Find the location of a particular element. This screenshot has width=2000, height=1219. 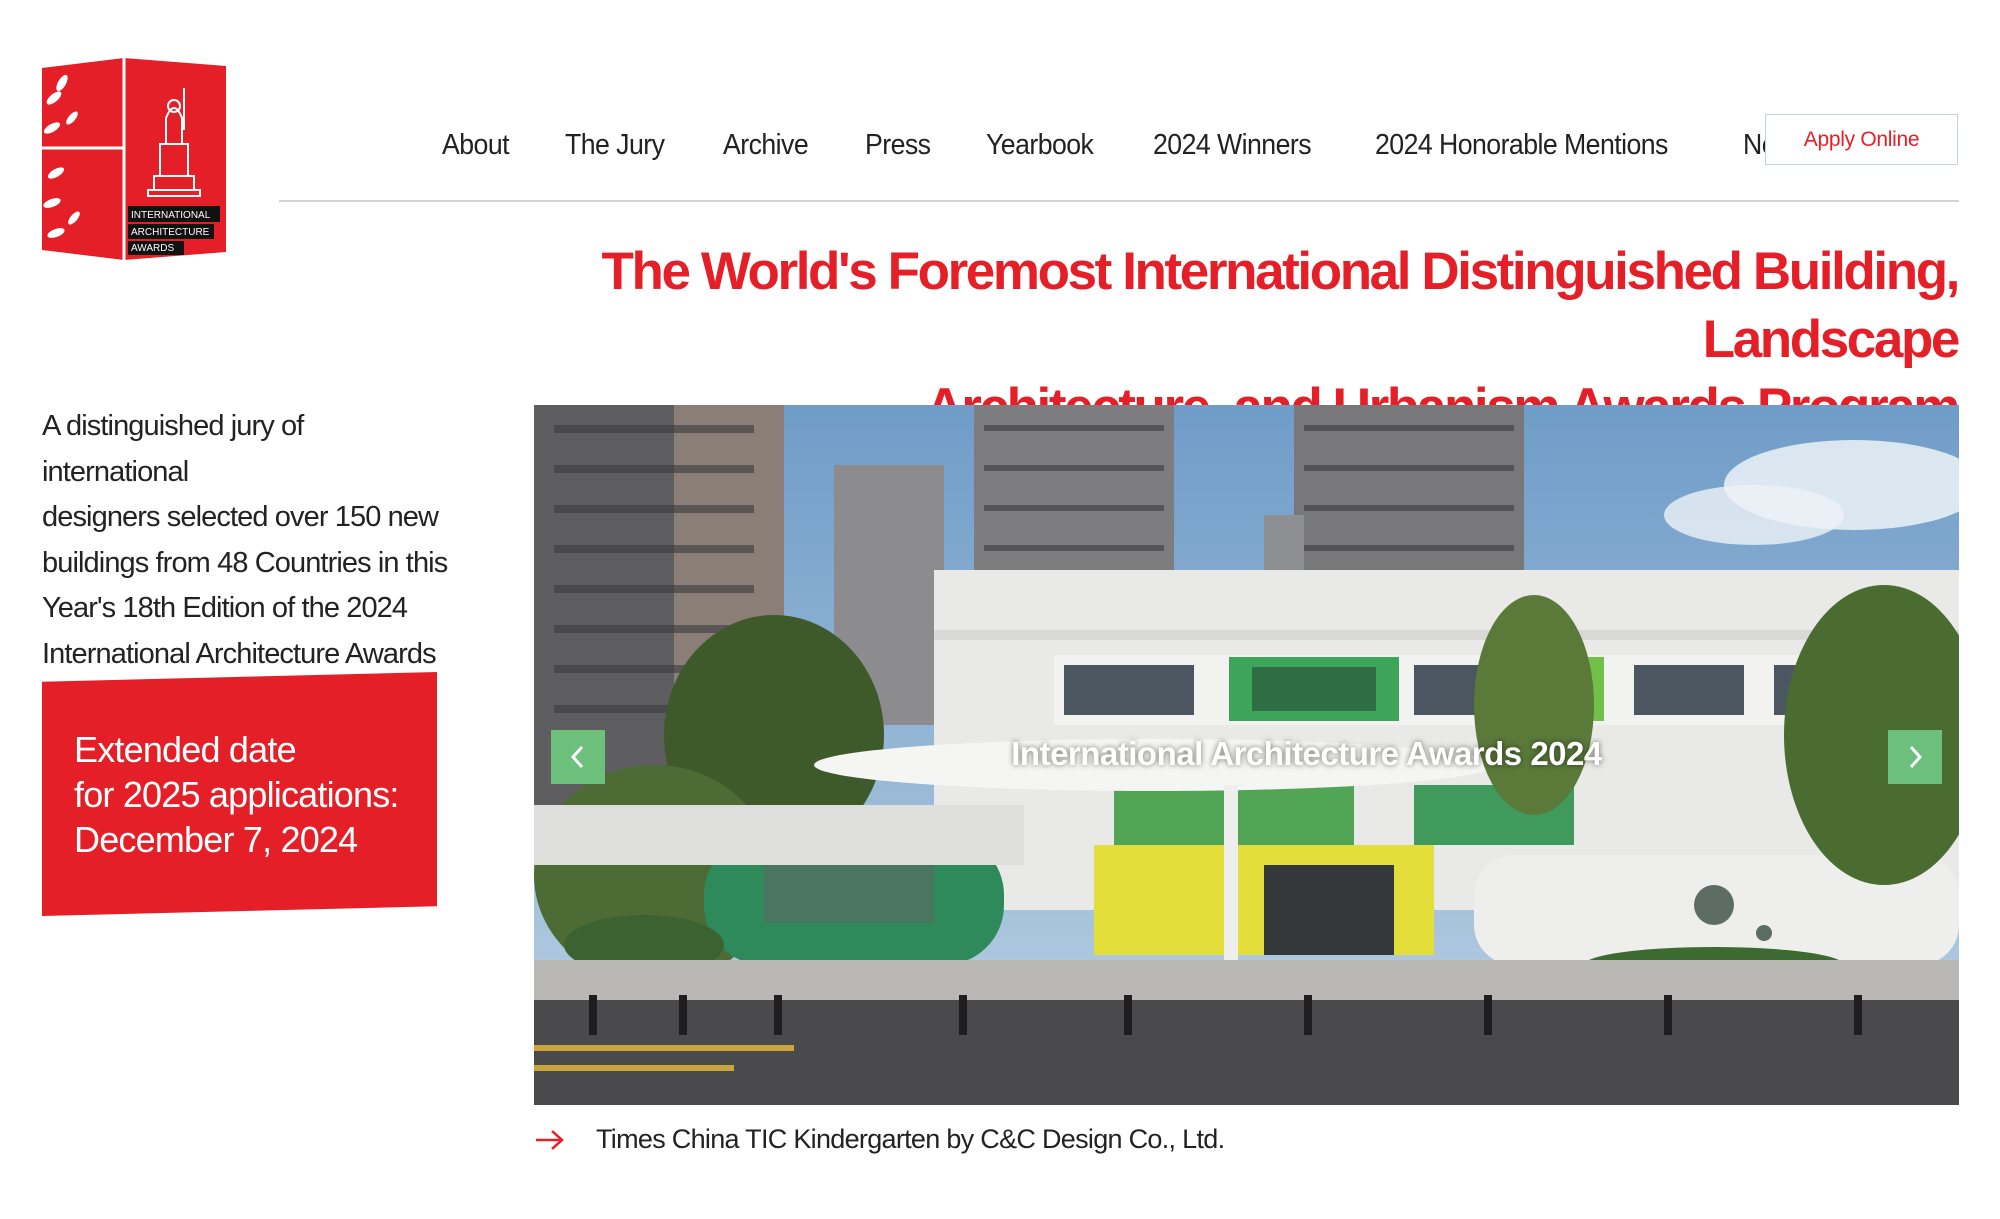

deadline-line-1: Extended date is located at coordinates (185, 749).